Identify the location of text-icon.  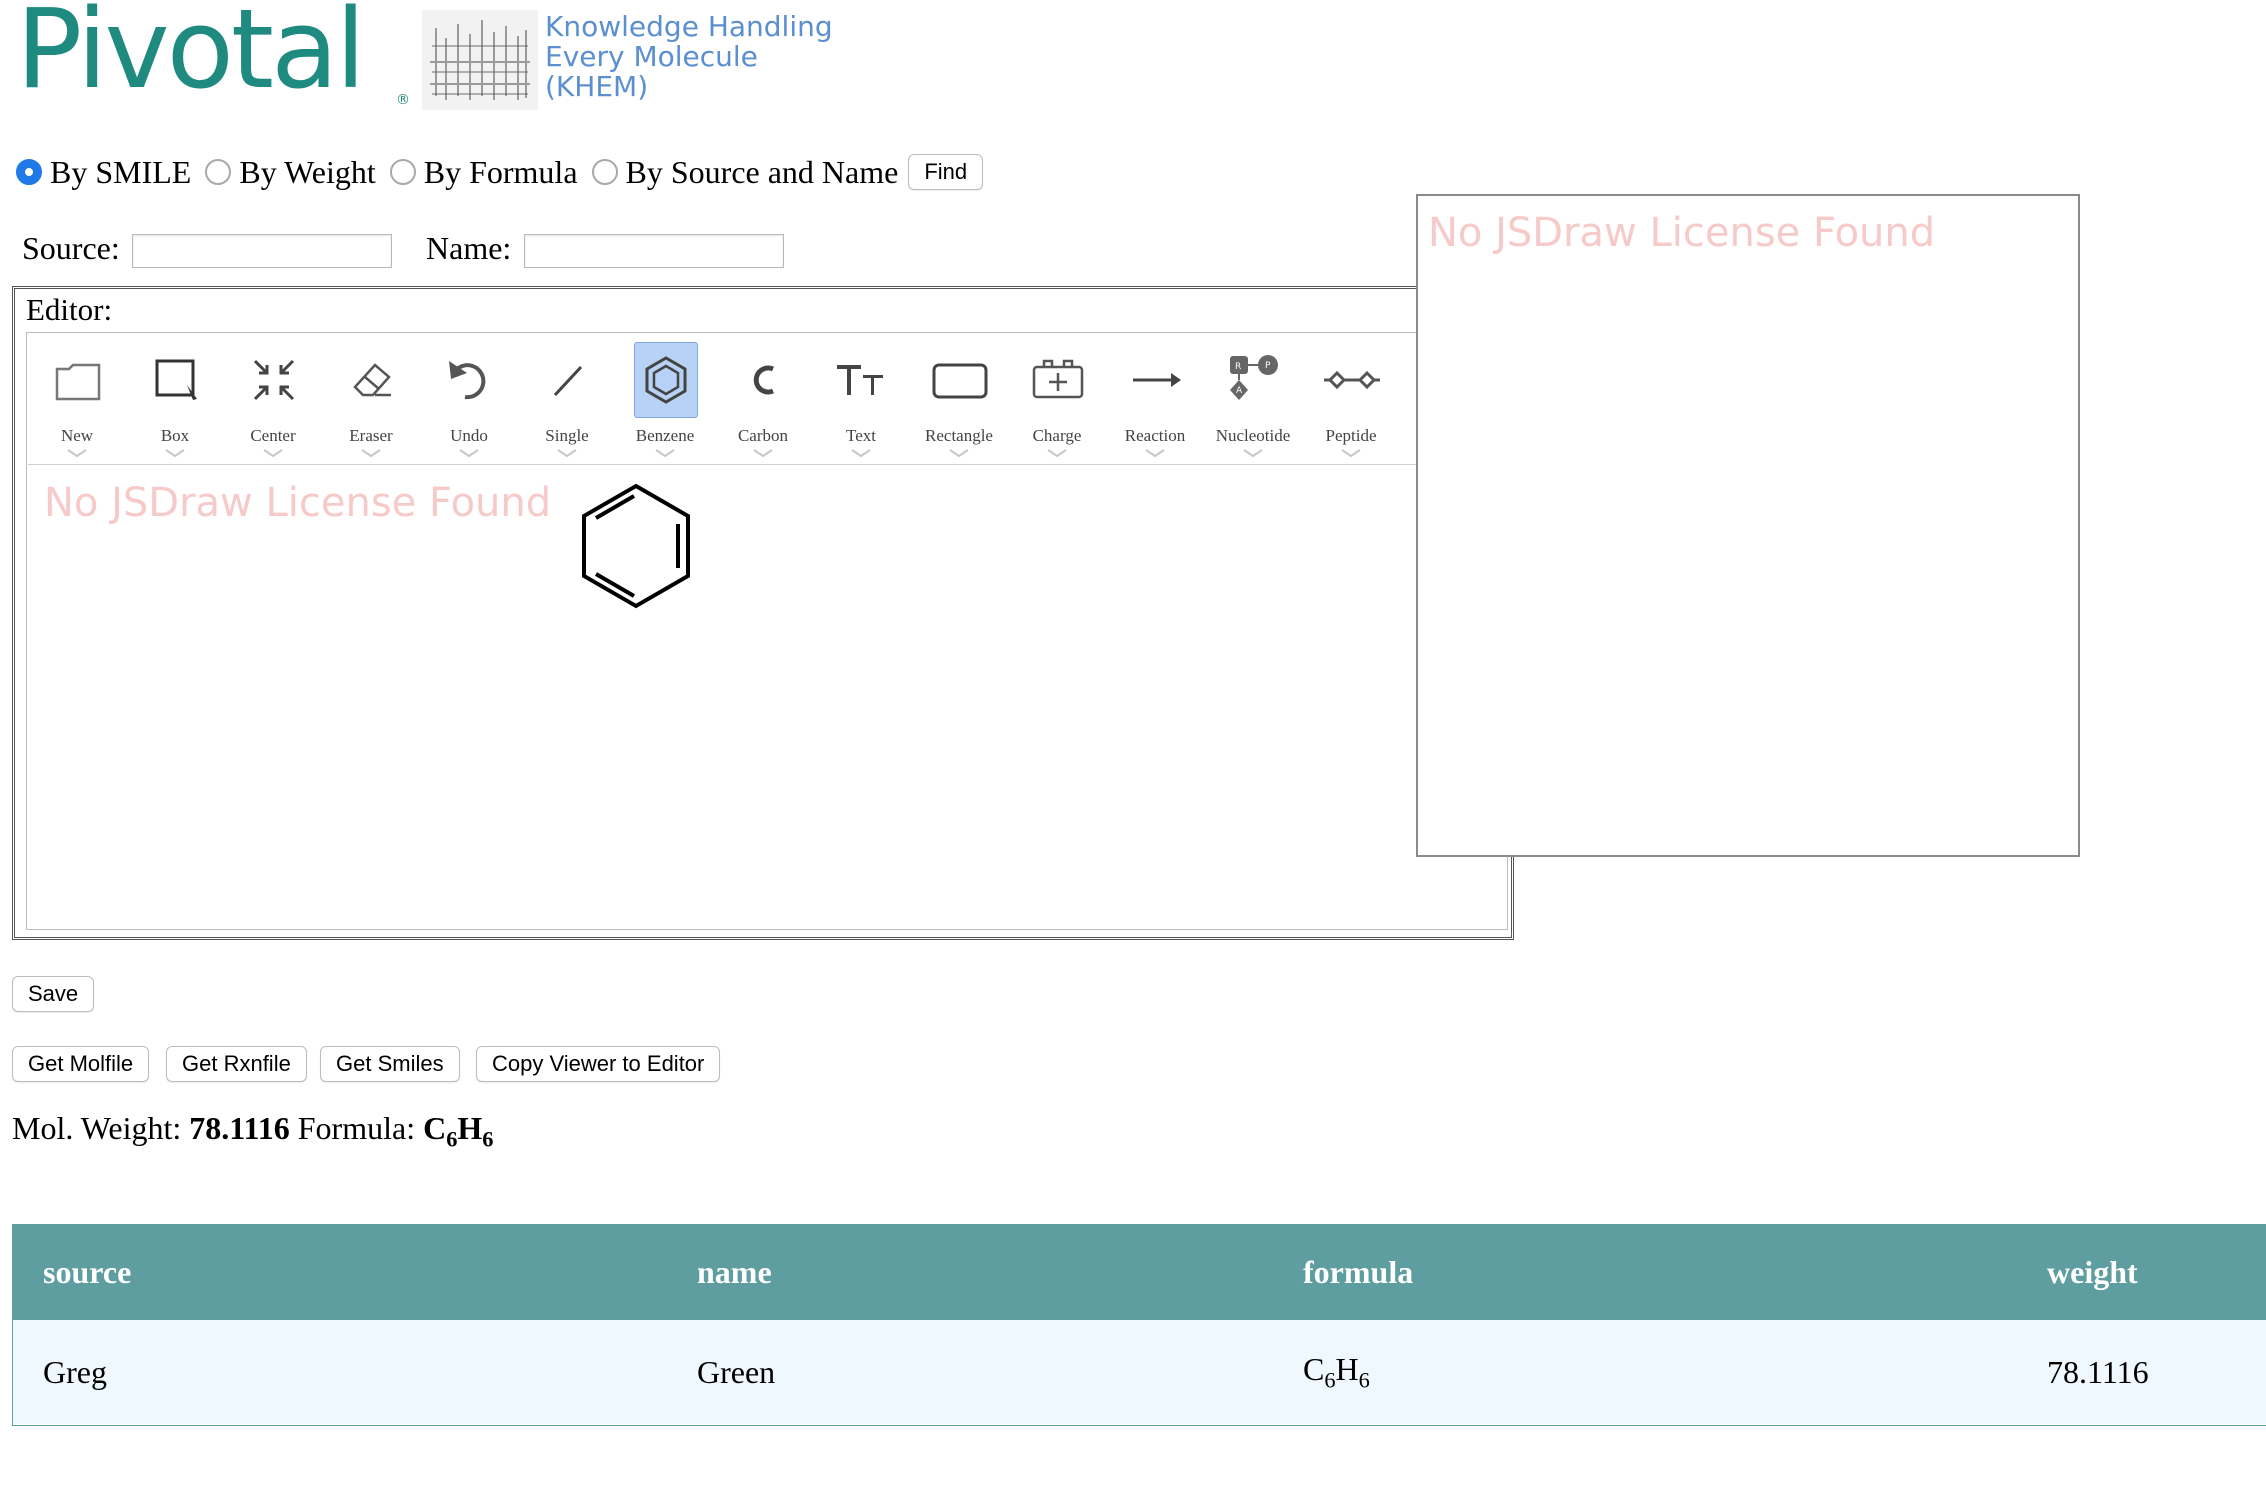
(860, 380).